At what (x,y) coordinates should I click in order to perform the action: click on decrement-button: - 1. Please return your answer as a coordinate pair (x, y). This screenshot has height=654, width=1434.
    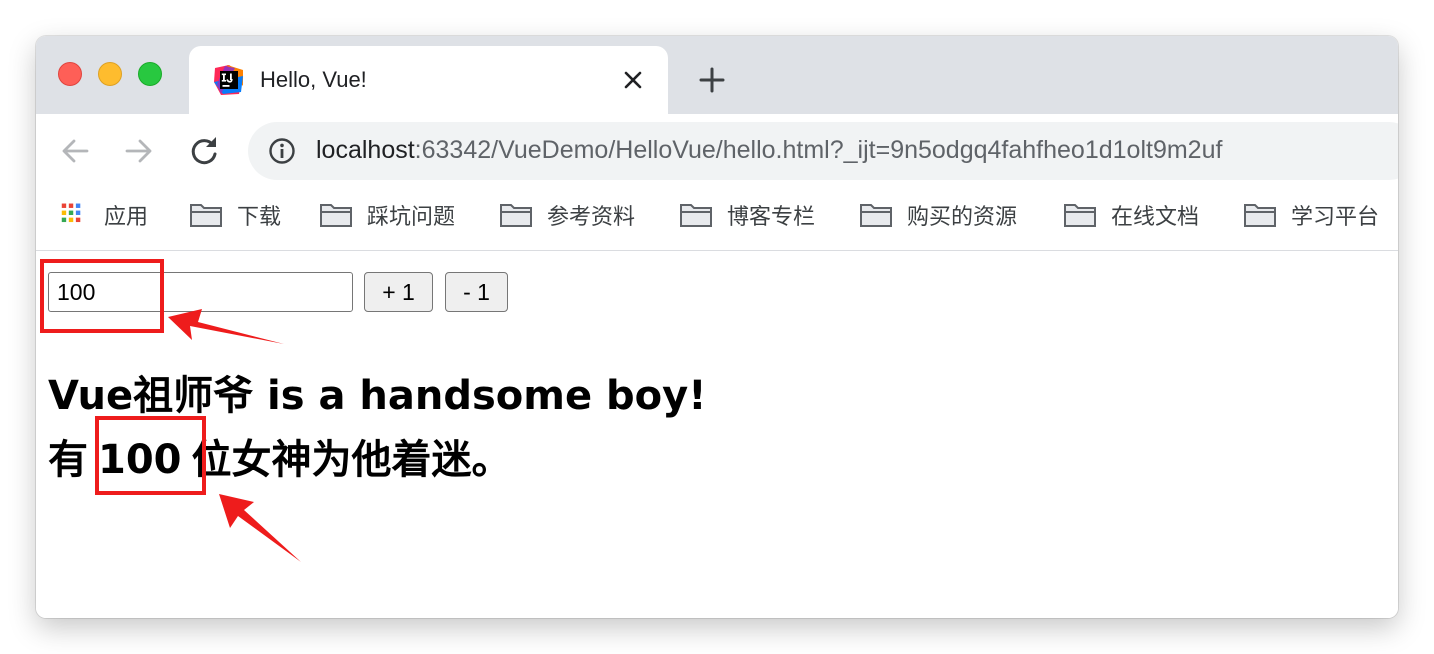
    Looking at the image, I should click on (476, 292).